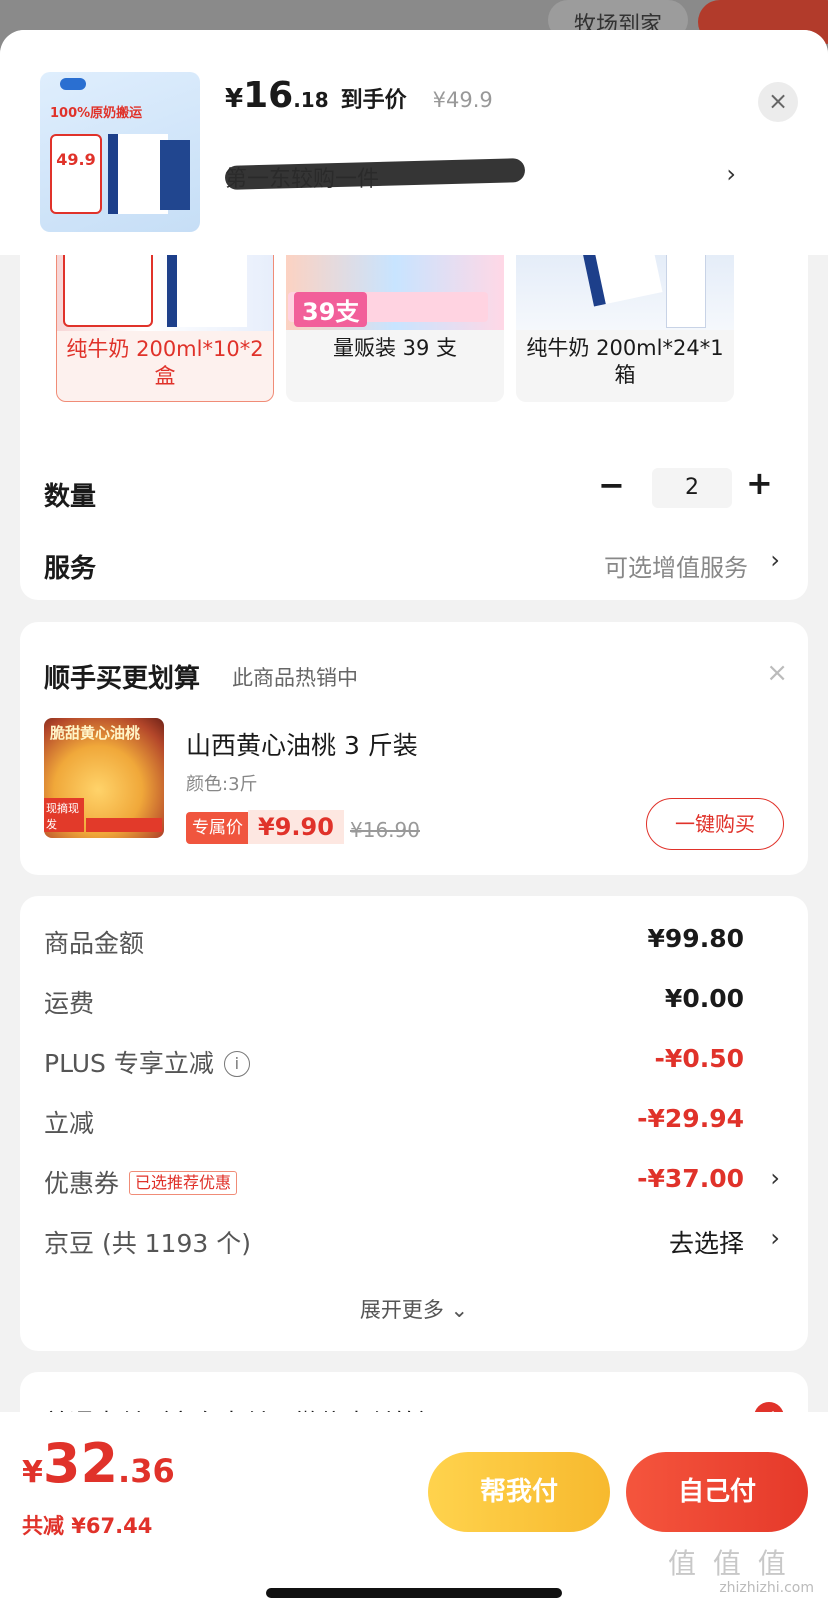 The image size is (828, 1610). I want to click on help-me-pay-button: 帮我付, so click(519, 1492).